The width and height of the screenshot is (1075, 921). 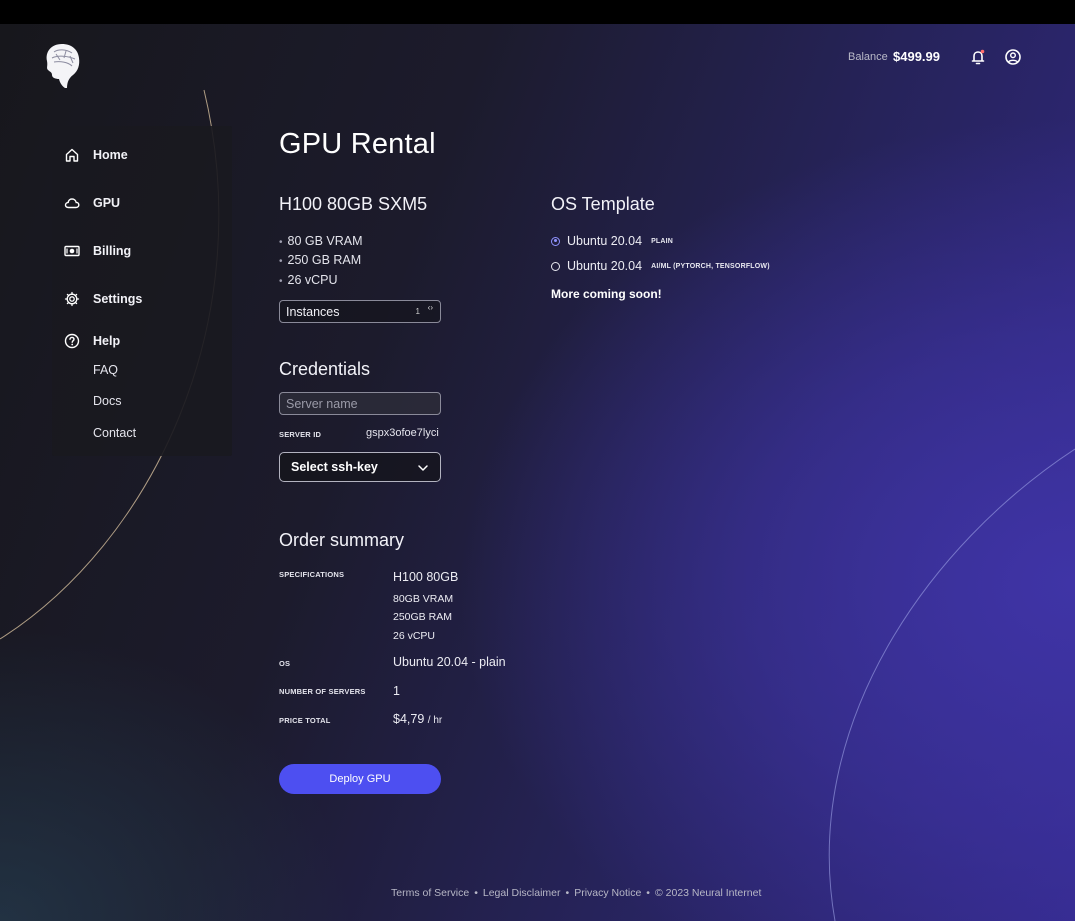 What do you see at coordinates (402, 433) in the screenshot?
I see `server-id-value: gspx3ofoe7lyci` at bounding box center [402, 433].